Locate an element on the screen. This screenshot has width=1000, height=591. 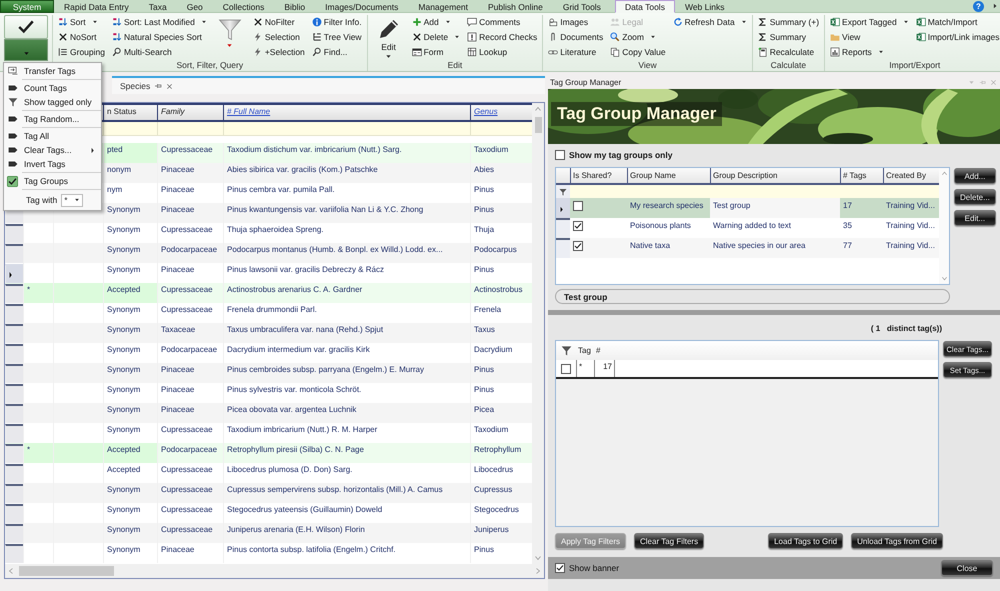
column-header: # Tags is located at coordinates (861, 175).